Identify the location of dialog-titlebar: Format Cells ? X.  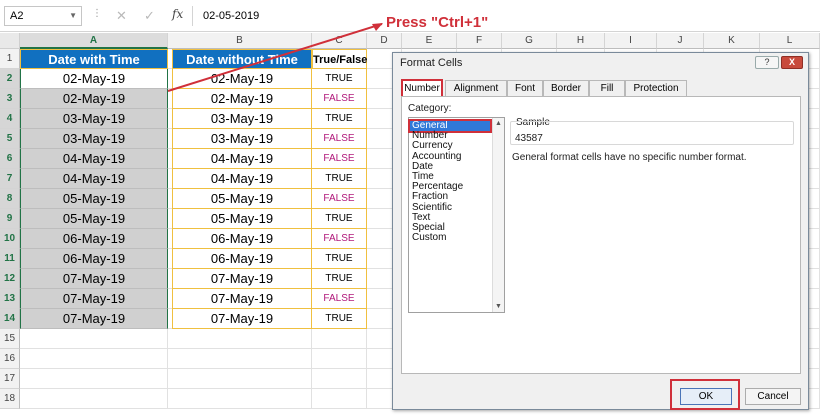
(600, 62).